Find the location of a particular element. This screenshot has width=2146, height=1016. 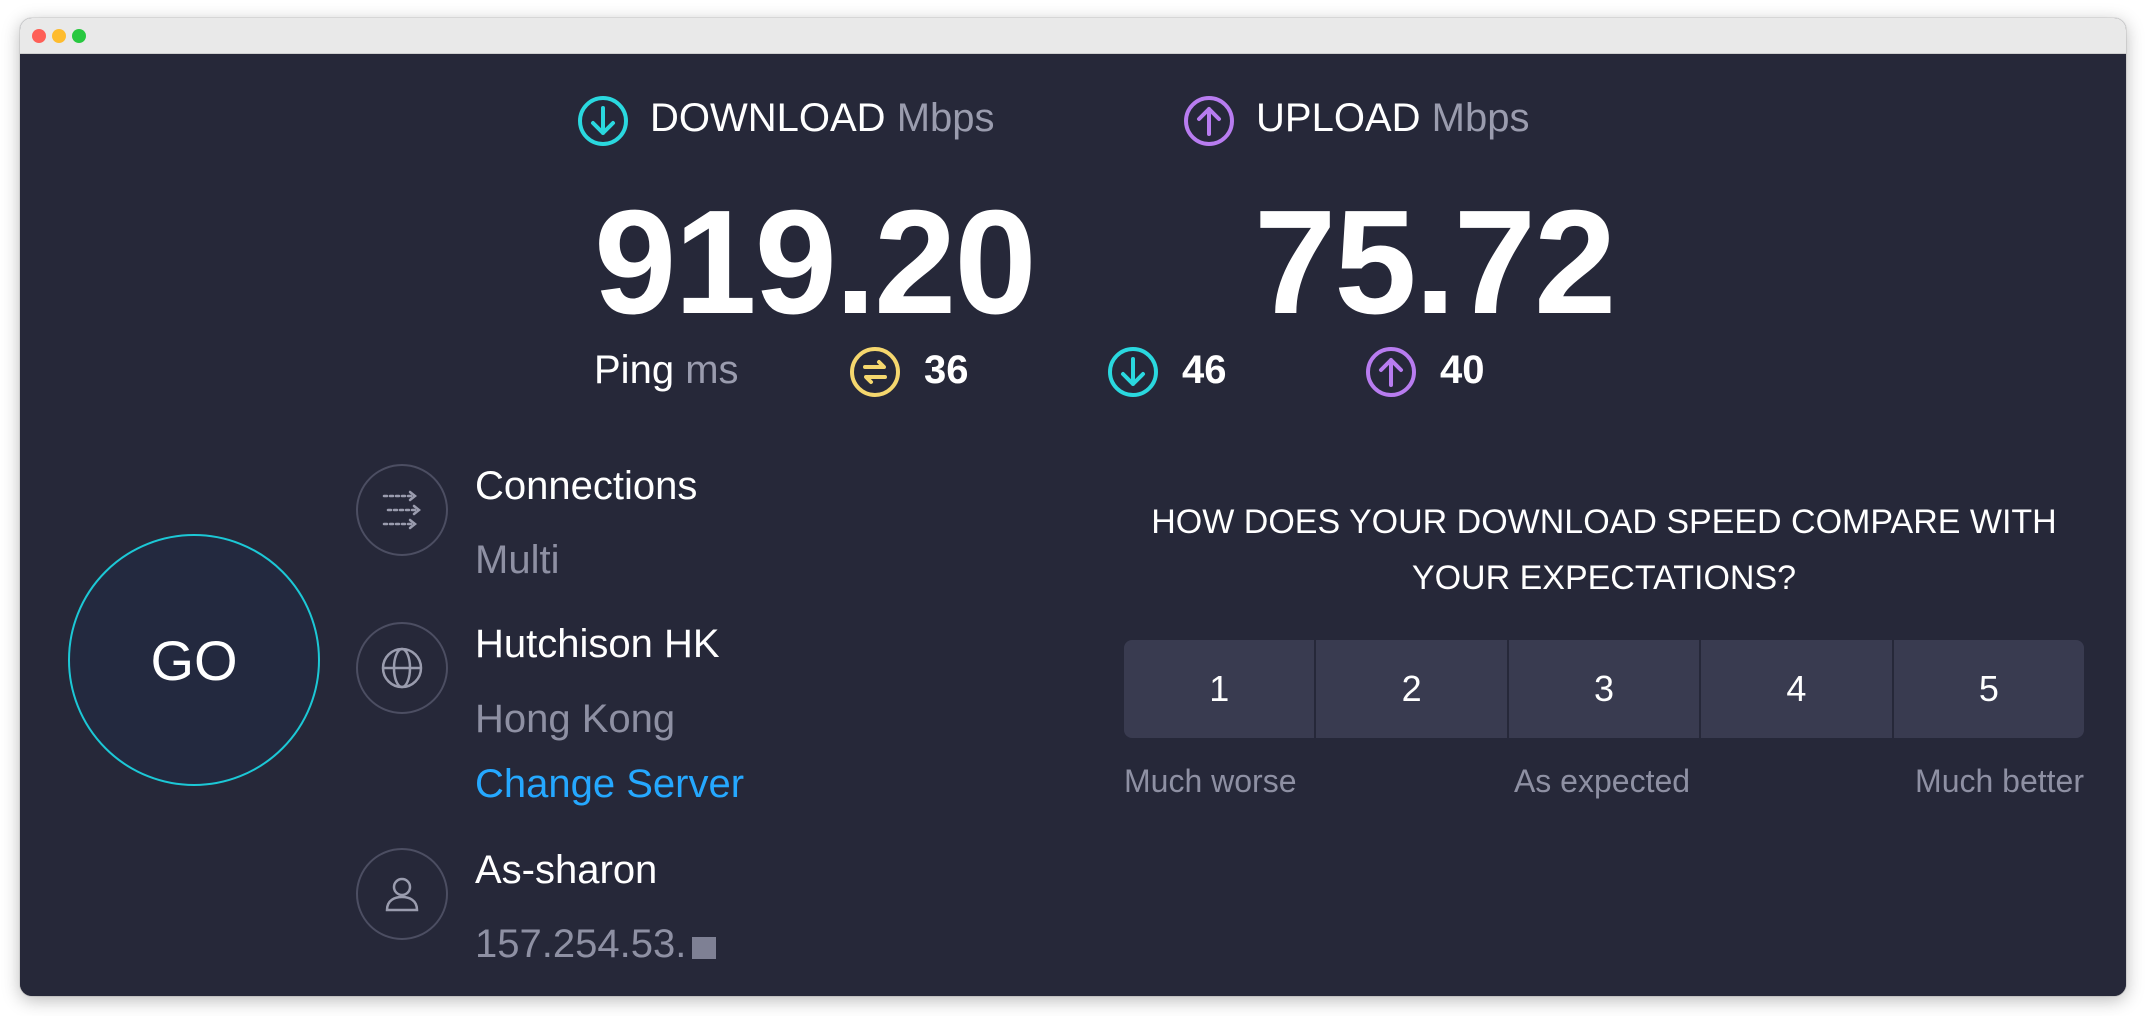

user-icon is located at coordinates (402, 894).